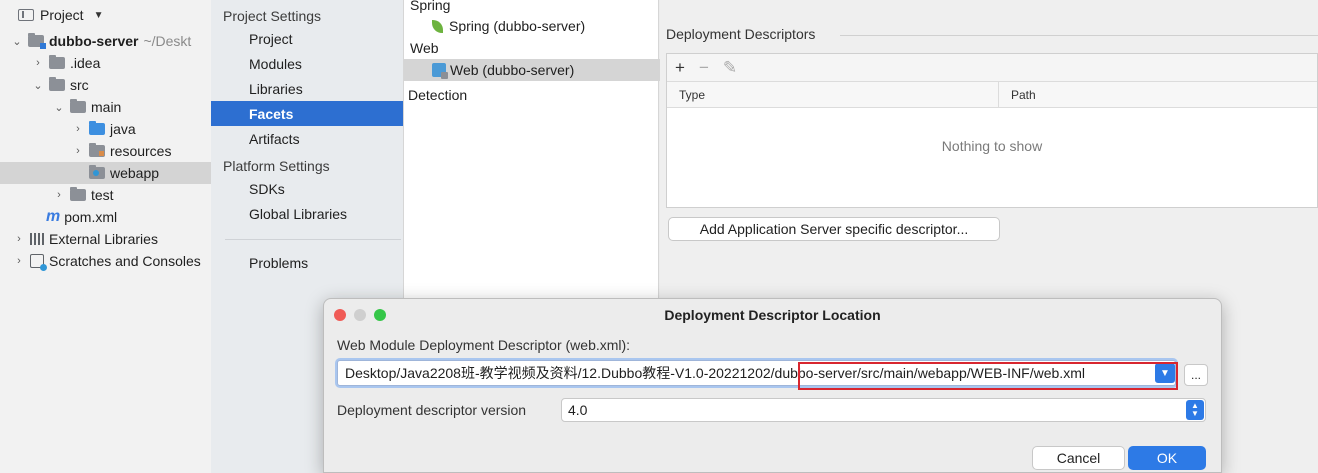  I want to click on tree-item-webapp: webapp, so click(105, 173).